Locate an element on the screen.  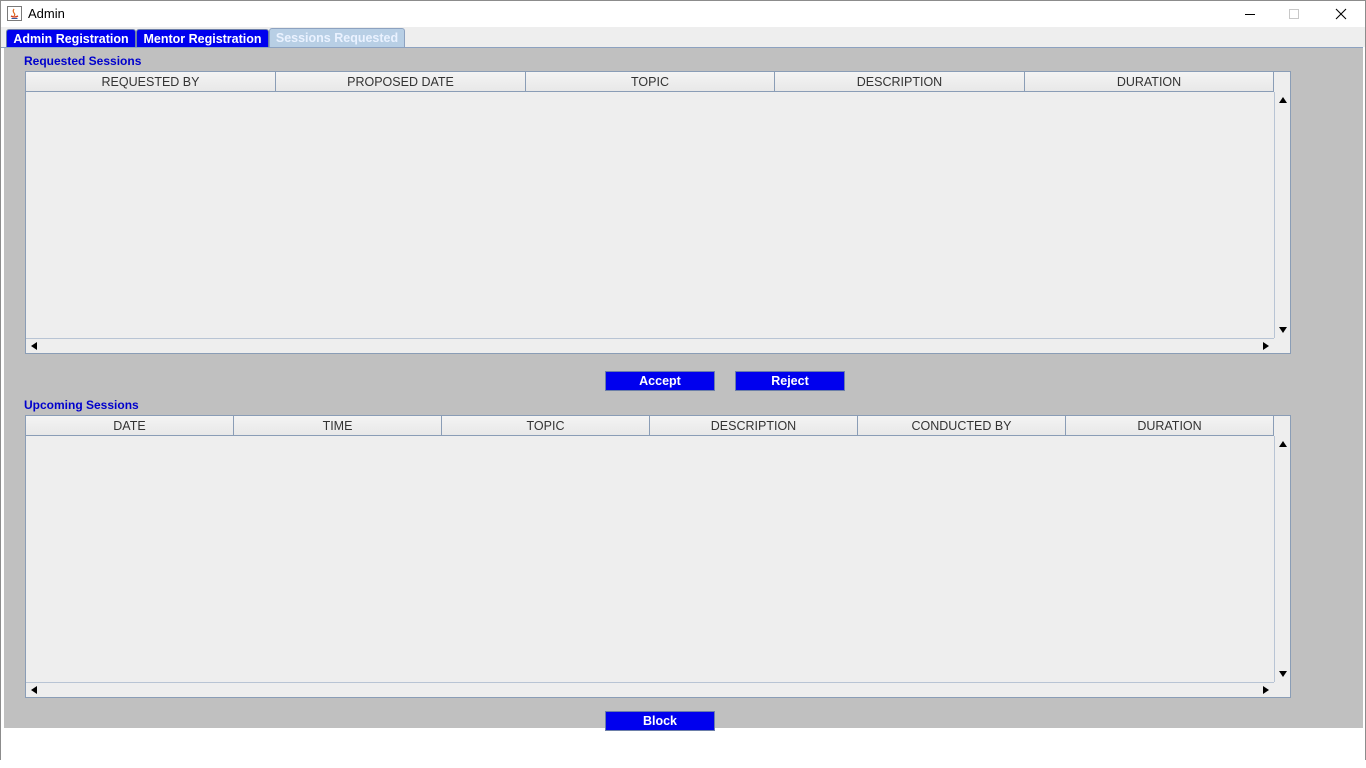
java-app-icon is located at coordinates (14, 13).